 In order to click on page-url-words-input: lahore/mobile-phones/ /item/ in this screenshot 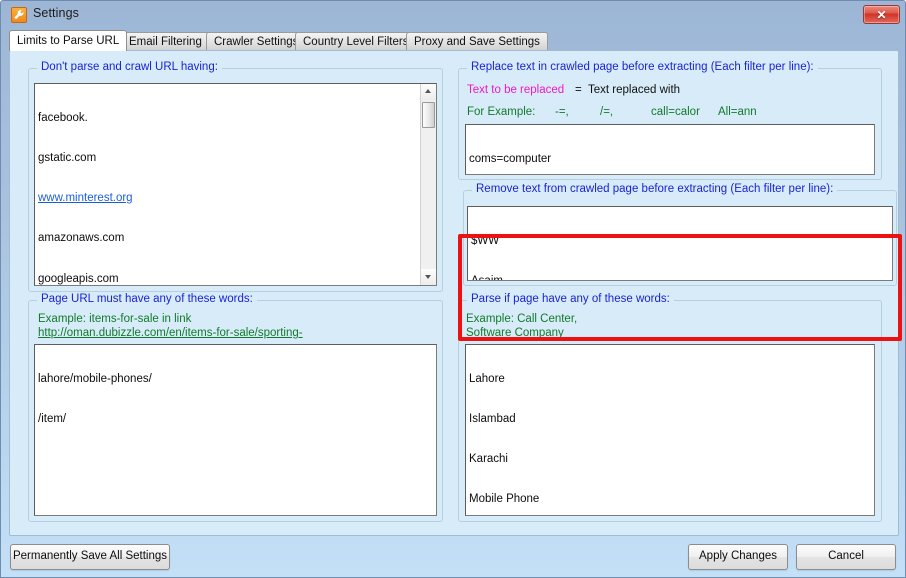, I will do `click(235, 430)`.